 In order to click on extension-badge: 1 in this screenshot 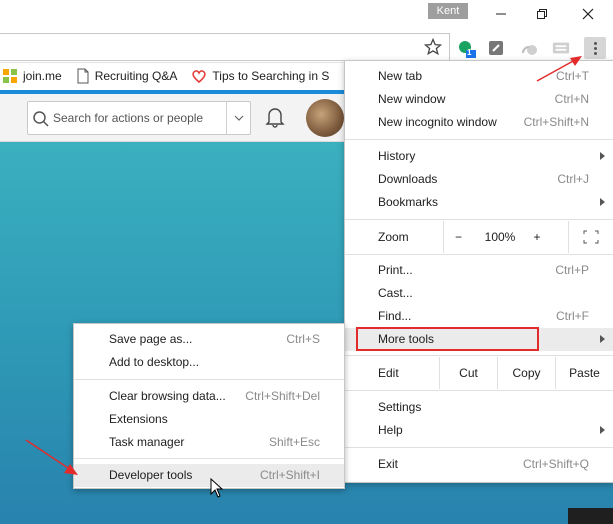, I will do `click(469, 52)`.